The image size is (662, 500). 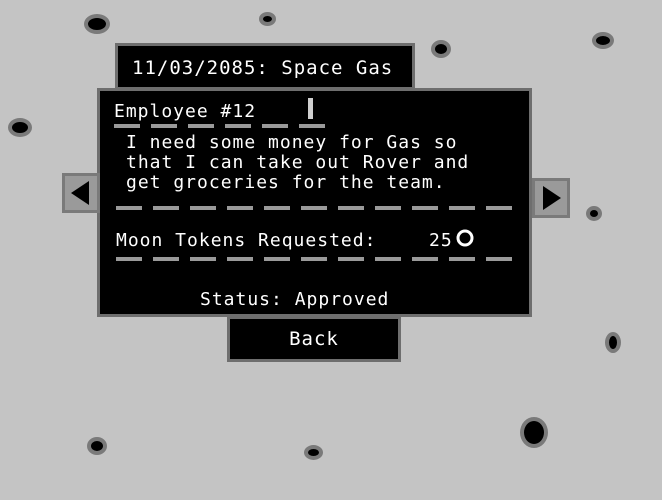 I want to click on left-arrow-icon, so click(x=80, y=193).